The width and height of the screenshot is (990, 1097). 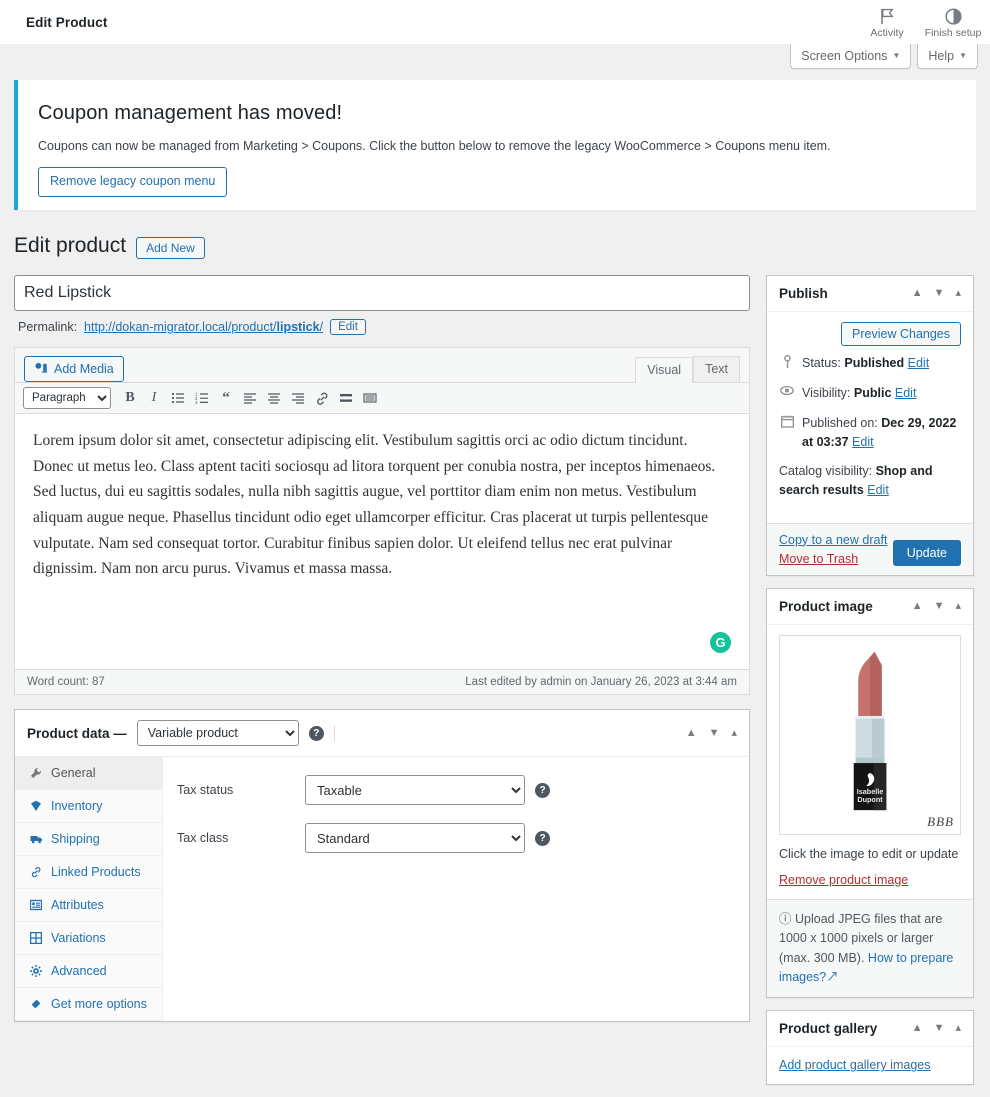 What do you see at coordinates (869, 853) in the screenshot?
I see `product-image-caption: Click the image to edit or update` at bounding box center [869, 853].